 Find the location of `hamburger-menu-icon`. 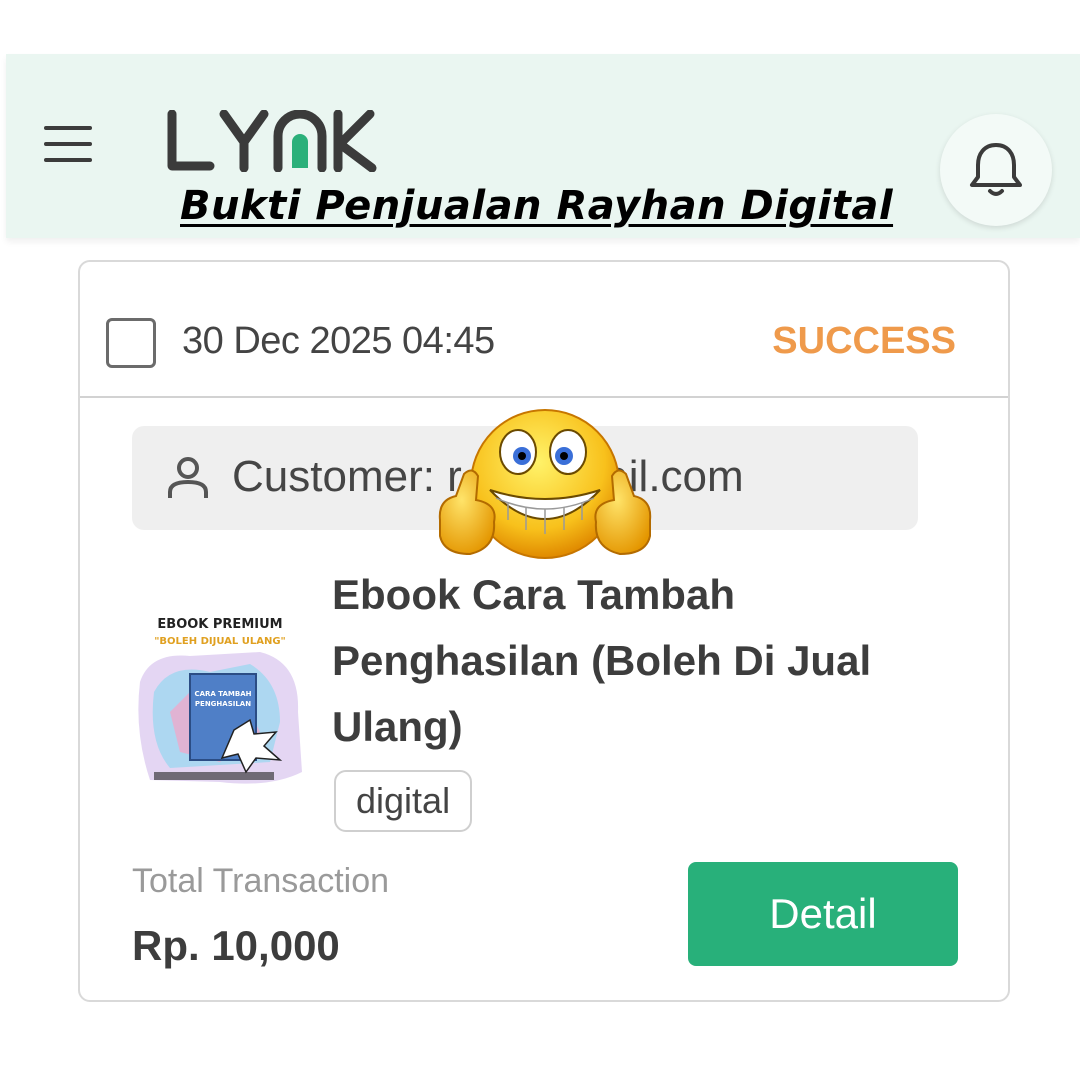

hamburger-menu-icon is located at coordinates (68, 144).